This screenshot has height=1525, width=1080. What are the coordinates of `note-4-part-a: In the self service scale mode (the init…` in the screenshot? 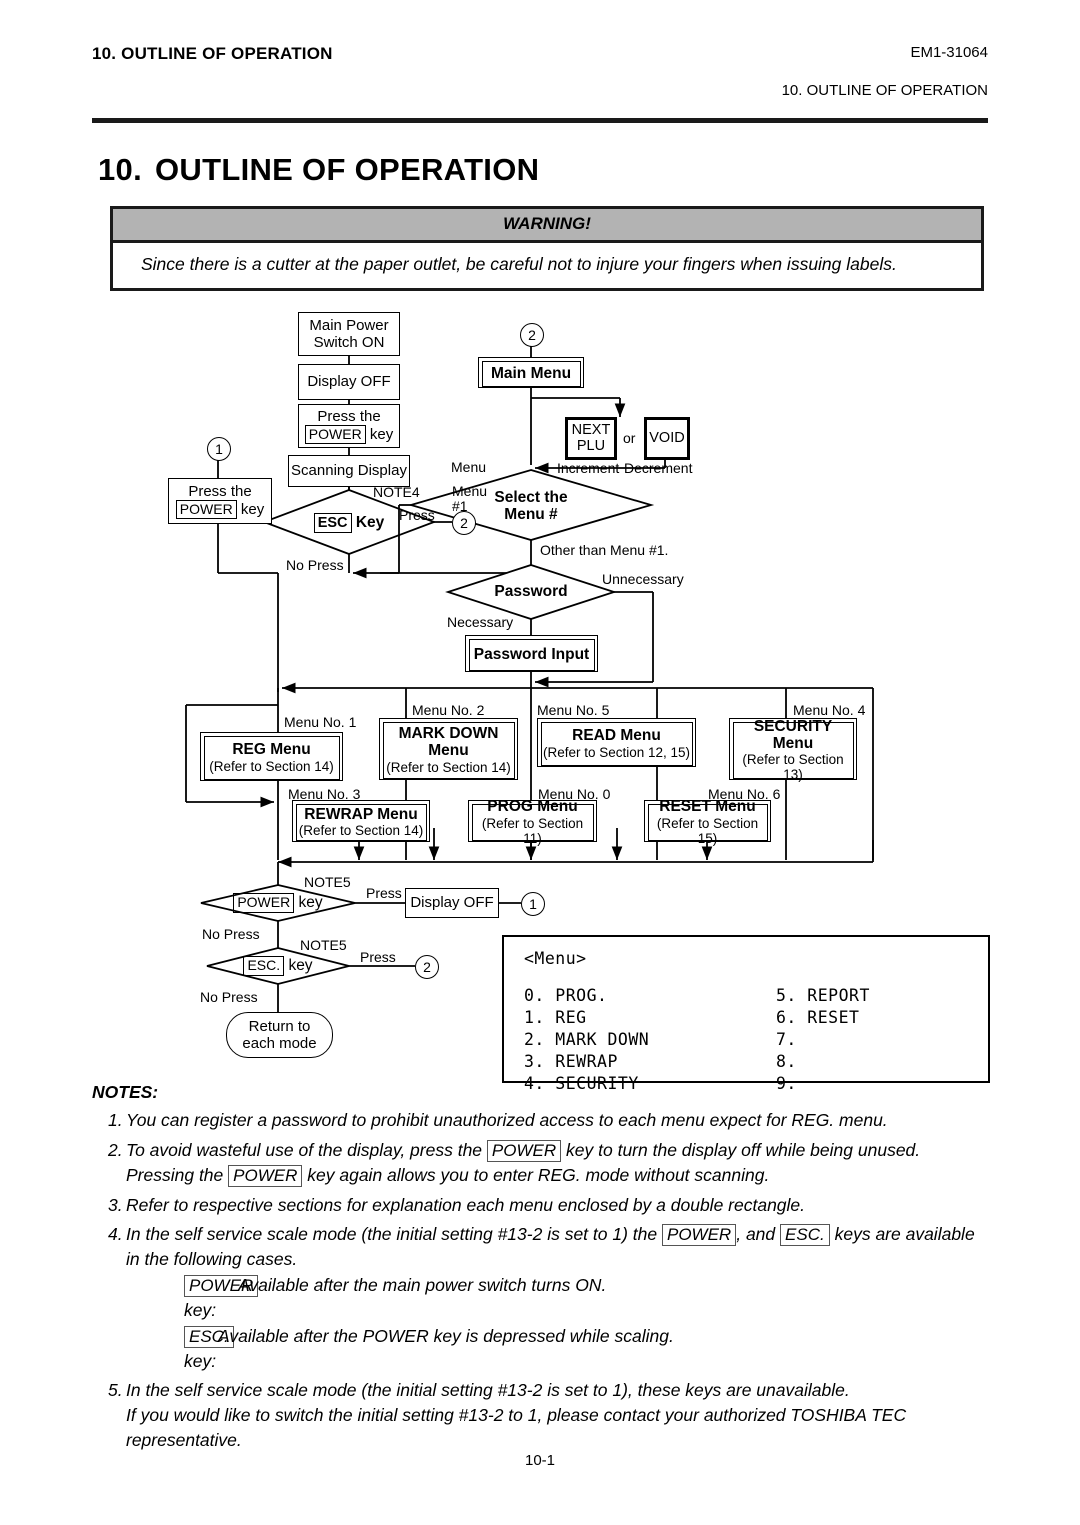 It's located at (392, 1234).